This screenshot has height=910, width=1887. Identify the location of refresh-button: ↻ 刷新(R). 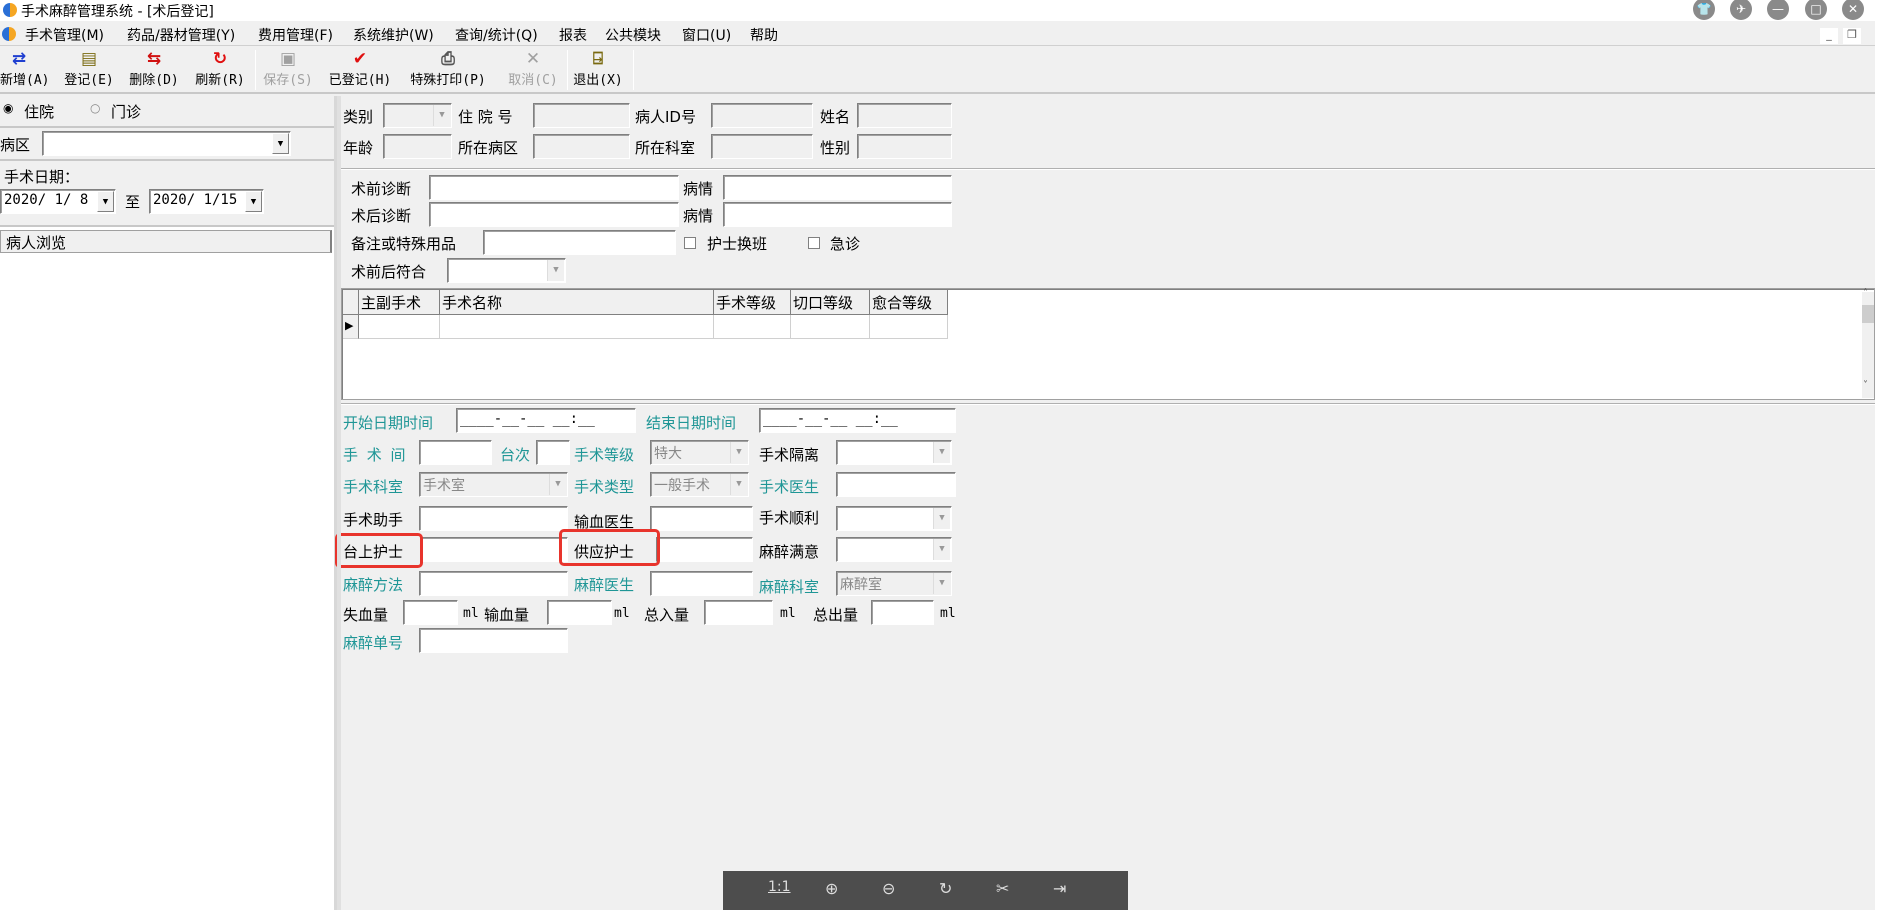
(220, 70).